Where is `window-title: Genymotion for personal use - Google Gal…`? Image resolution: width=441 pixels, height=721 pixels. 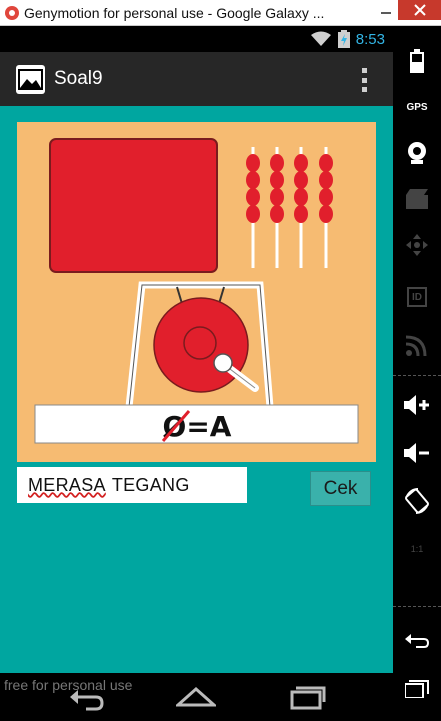 window-title: Genymotion for personal use - Google Gal… is located at coordinates (174, 12).